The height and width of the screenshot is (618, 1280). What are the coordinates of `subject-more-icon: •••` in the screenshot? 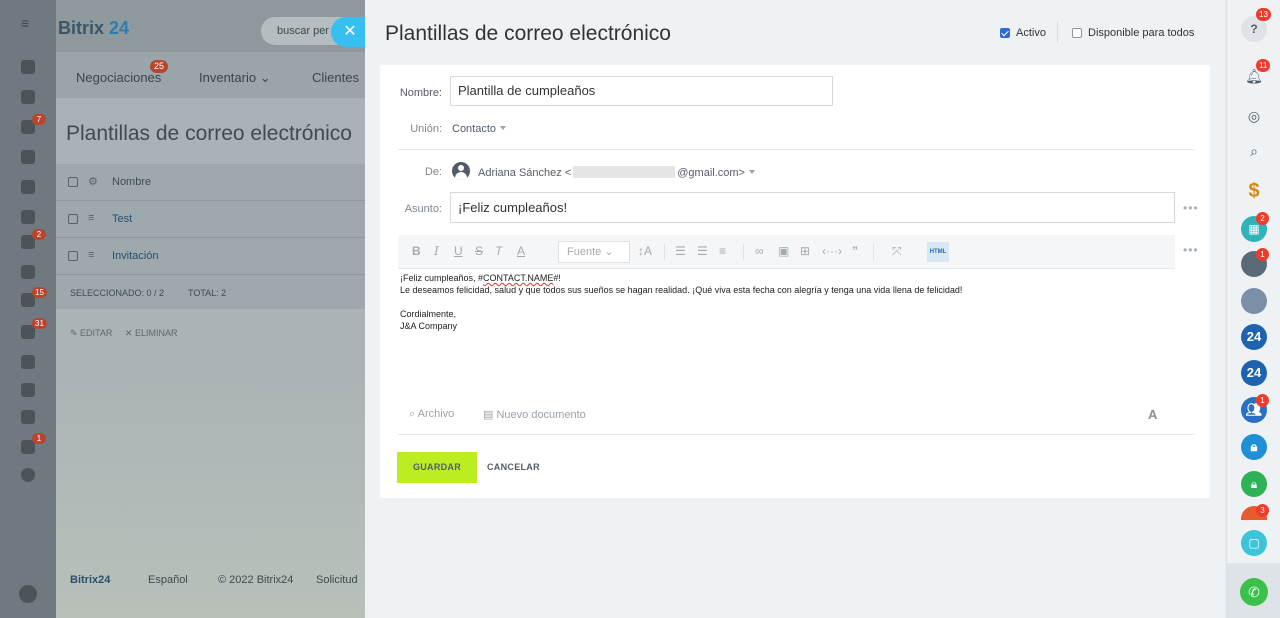 It's located at (1191, 208).